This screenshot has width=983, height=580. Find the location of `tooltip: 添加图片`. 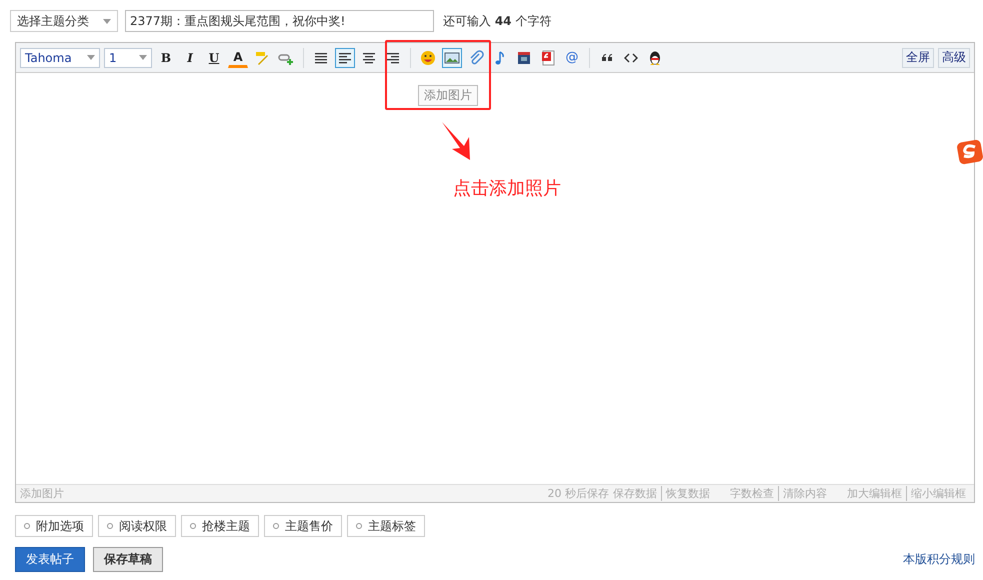

tooltip: 添加图片 is located at coordinates (448, 95).